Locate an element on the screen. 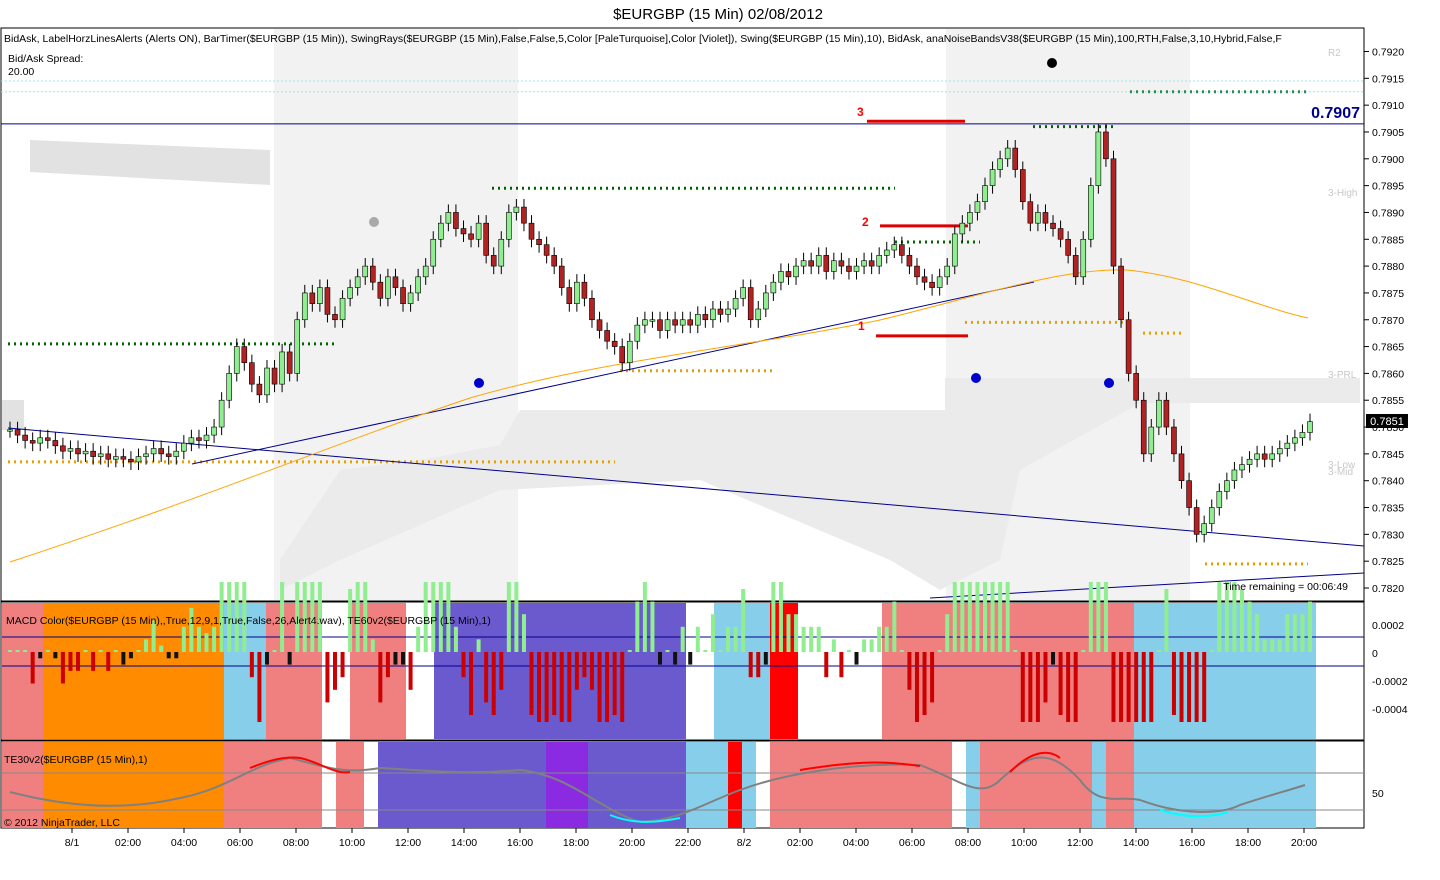 This screenshot has width=1440, height=880. price-tick-label-7: 0.7885 is located at coordinates (1388, 240).